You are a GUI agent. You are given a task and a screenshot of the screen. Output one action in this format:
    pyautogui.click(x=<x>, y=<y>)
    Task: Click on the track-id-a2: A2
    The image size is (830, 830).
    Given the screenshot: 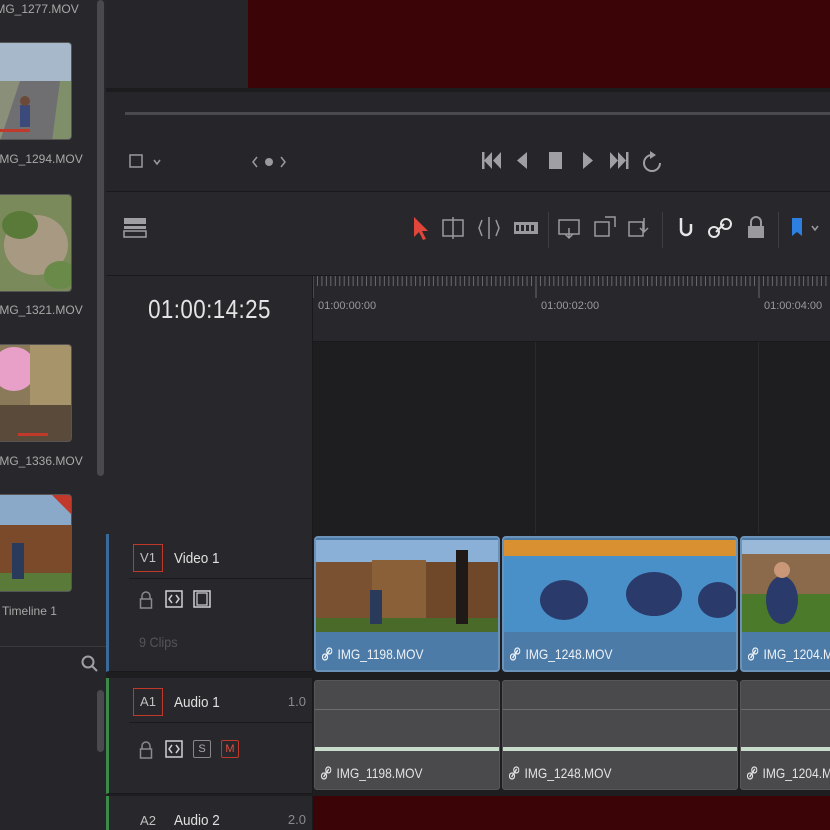 What is the action you would take?
    pyautogui.click(x=148, y=819)
    